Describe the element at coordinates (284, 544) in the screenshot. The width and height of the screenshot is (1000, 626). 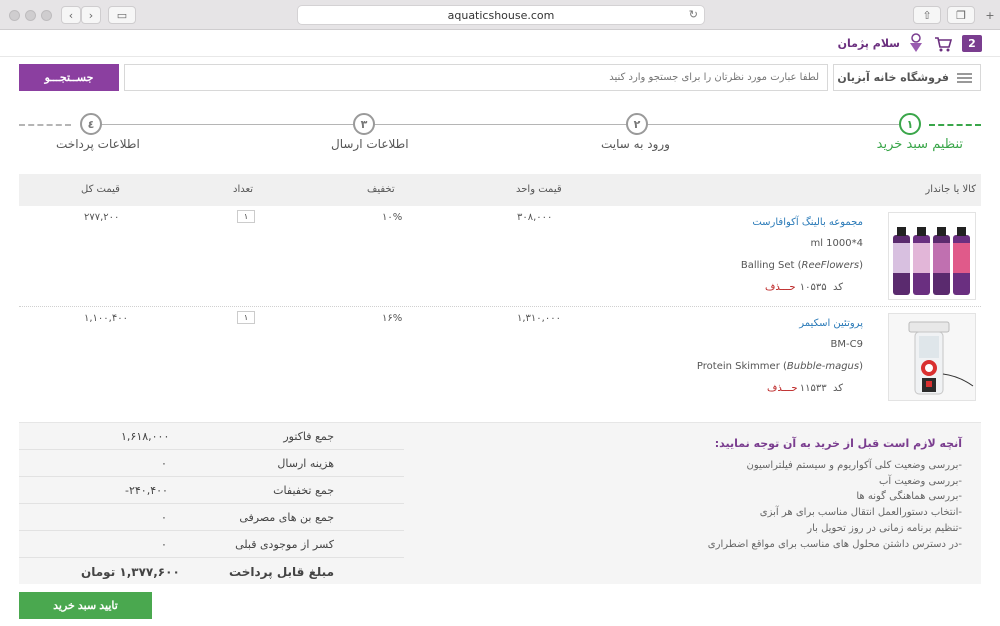
I see `summary-label: کسر از موجودی قبلی` at that location.